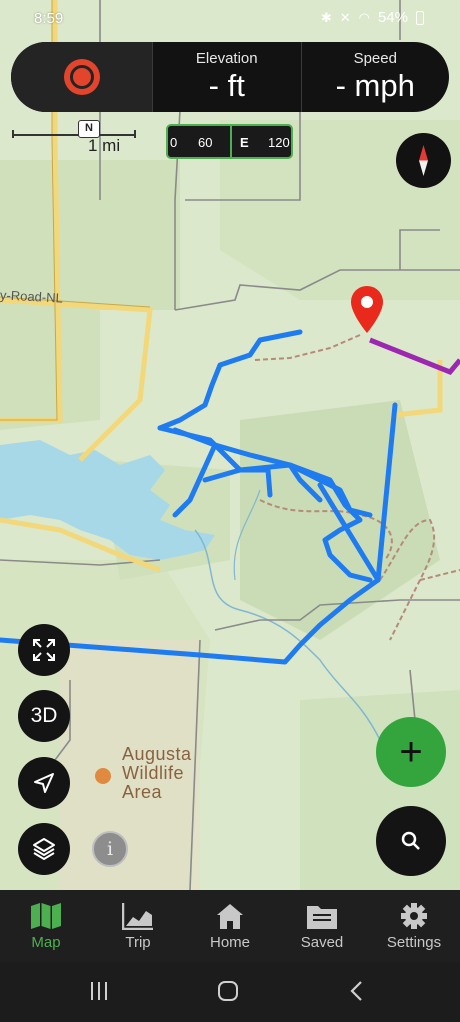 The image size is (460, 1022). Describe the element at coordinates (226, 85) in the screenshot. I see `elevation-value: - ft` at that location.